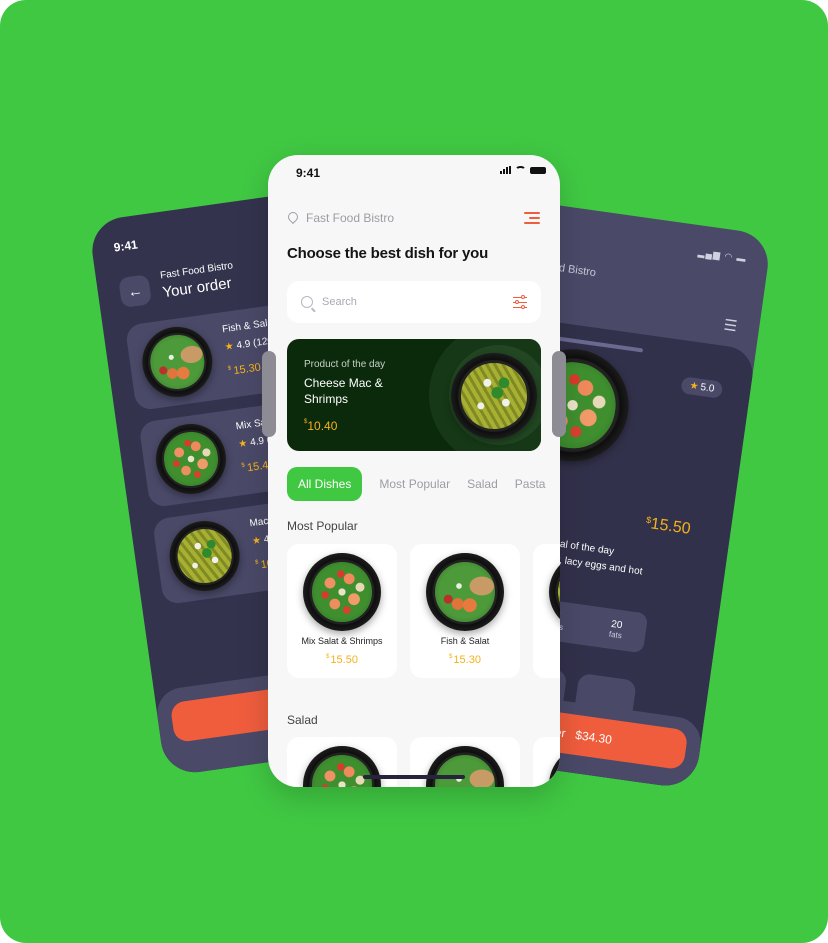  Describe the element at coordinates (616, 629) in the screenshot. I see `macro-fats: 20 fats` at that location.